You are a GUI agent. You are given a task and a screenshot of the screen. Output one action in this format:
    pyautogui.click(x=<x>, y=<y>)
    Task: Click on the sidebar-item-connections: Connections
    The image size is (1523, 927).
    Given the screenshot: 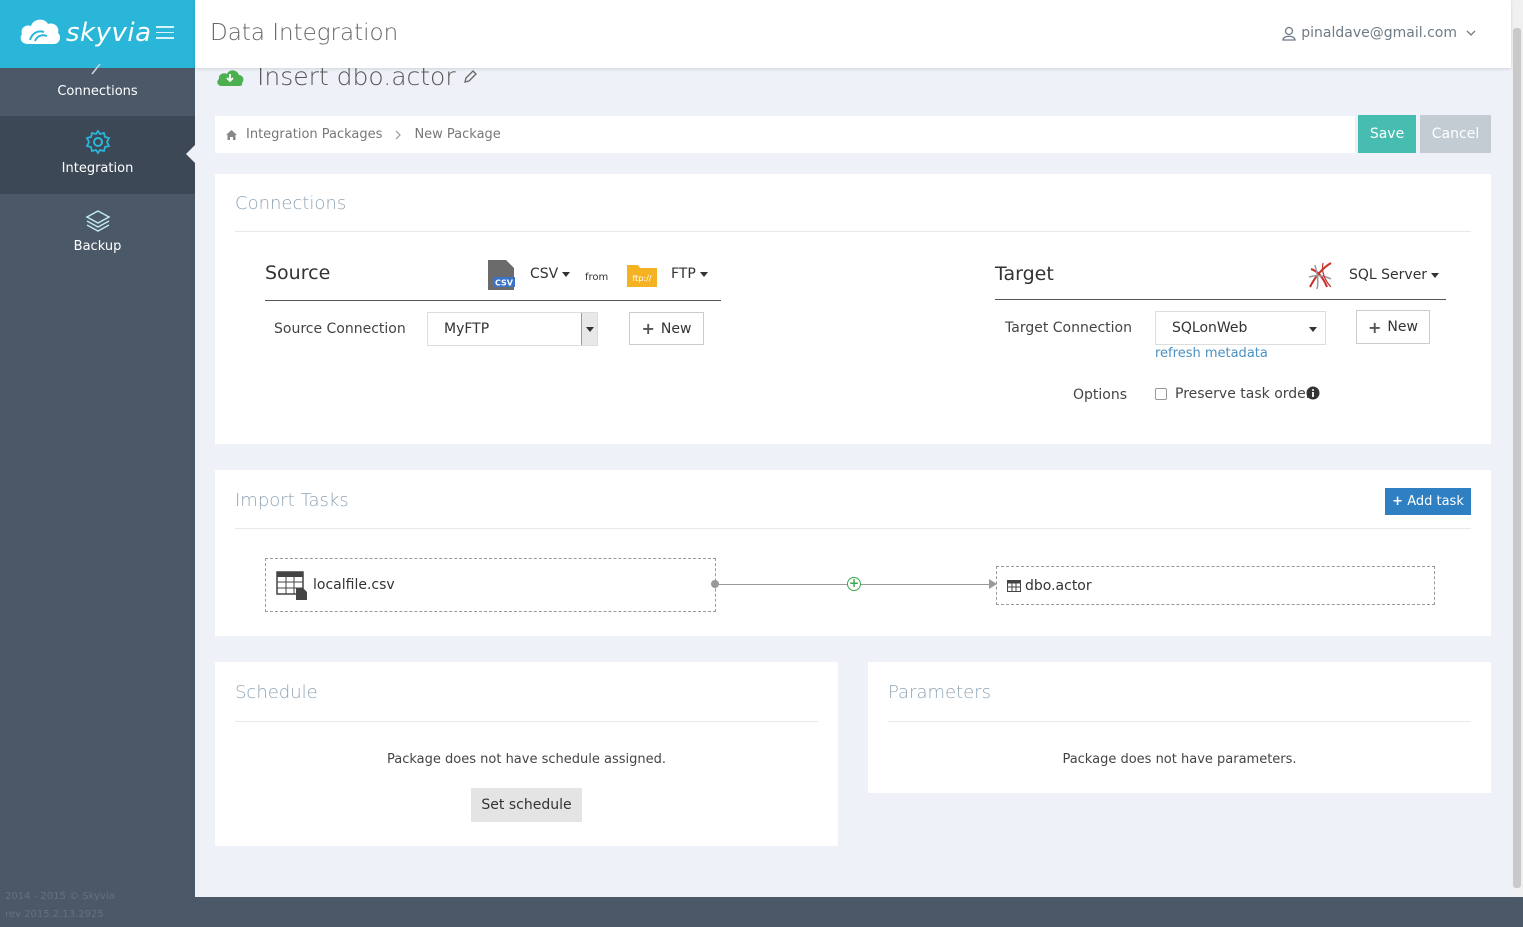 What is the action you would take?
    pyautogui.click(x=97, y=90)
    